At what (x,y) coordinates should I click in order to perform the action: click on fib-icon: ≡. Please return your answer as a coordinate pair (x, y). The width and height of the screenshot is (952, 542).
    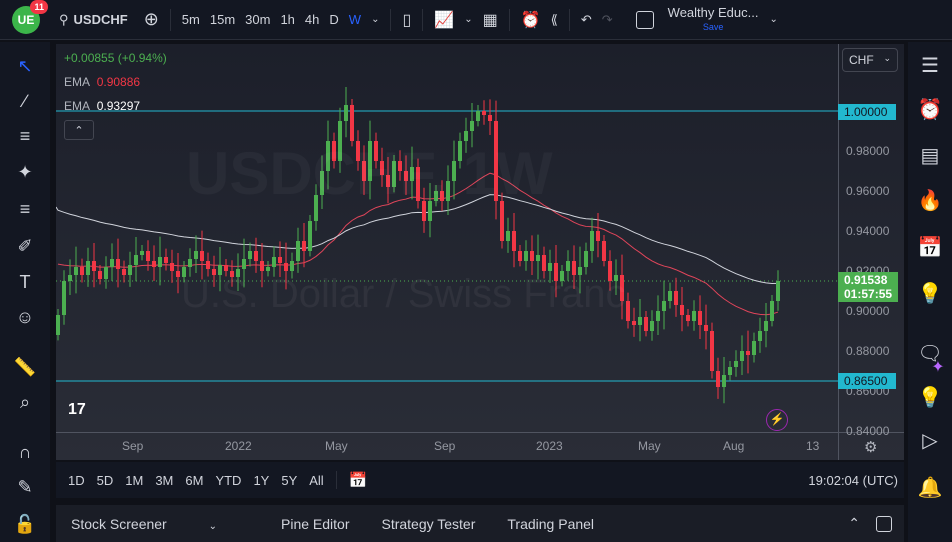
    Looking at the image, I should click on (25, 136).